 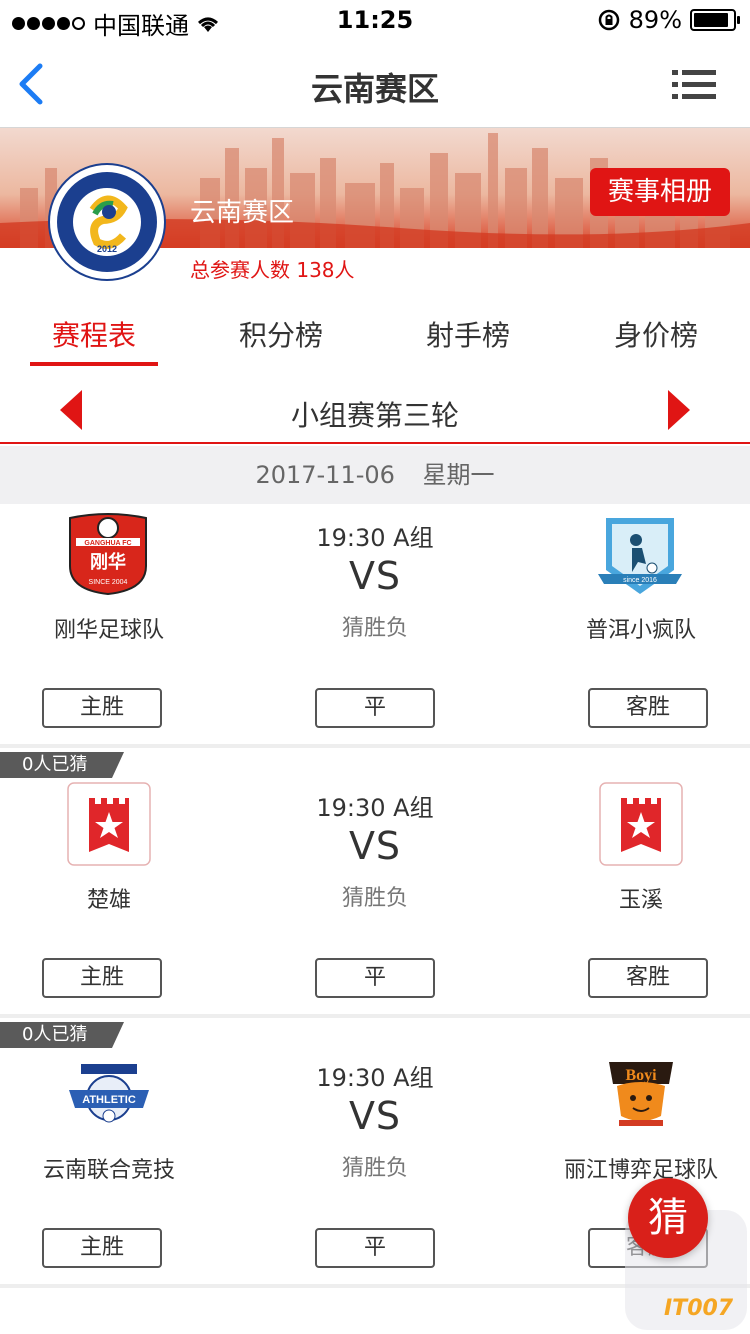 I want to click on round-title: 小组赛第三轮, so click(x=374, y=415).